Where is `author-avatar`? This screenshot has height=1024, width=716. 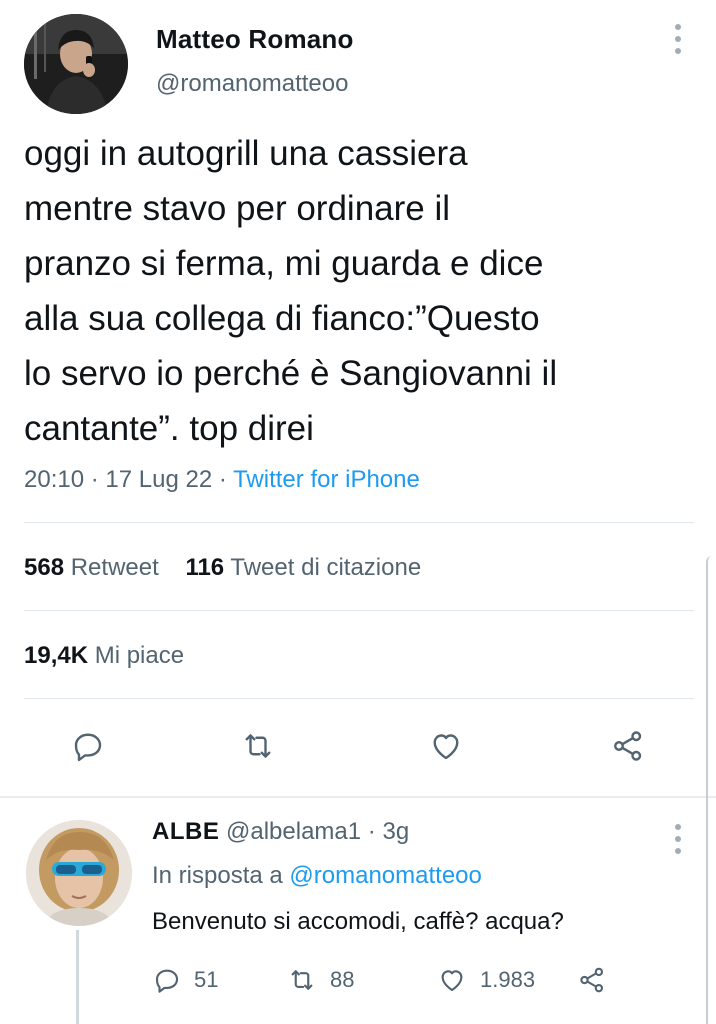
author-avatar is located at coordinates (76, 64).